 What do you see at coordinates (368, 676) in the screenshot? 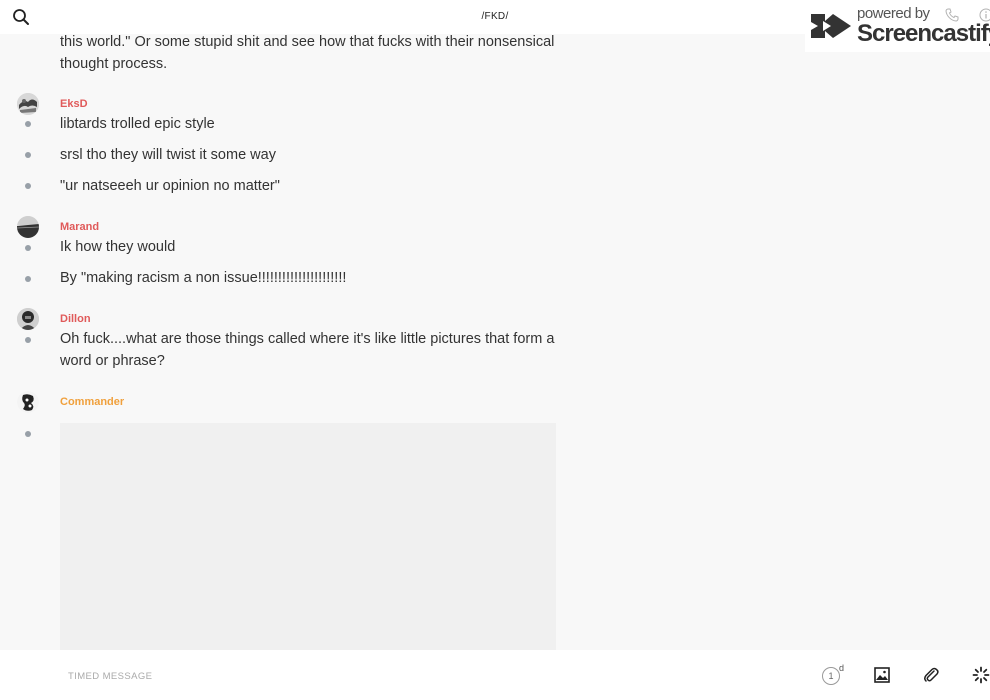
I see `message-input` at bounding box center [368, 676].